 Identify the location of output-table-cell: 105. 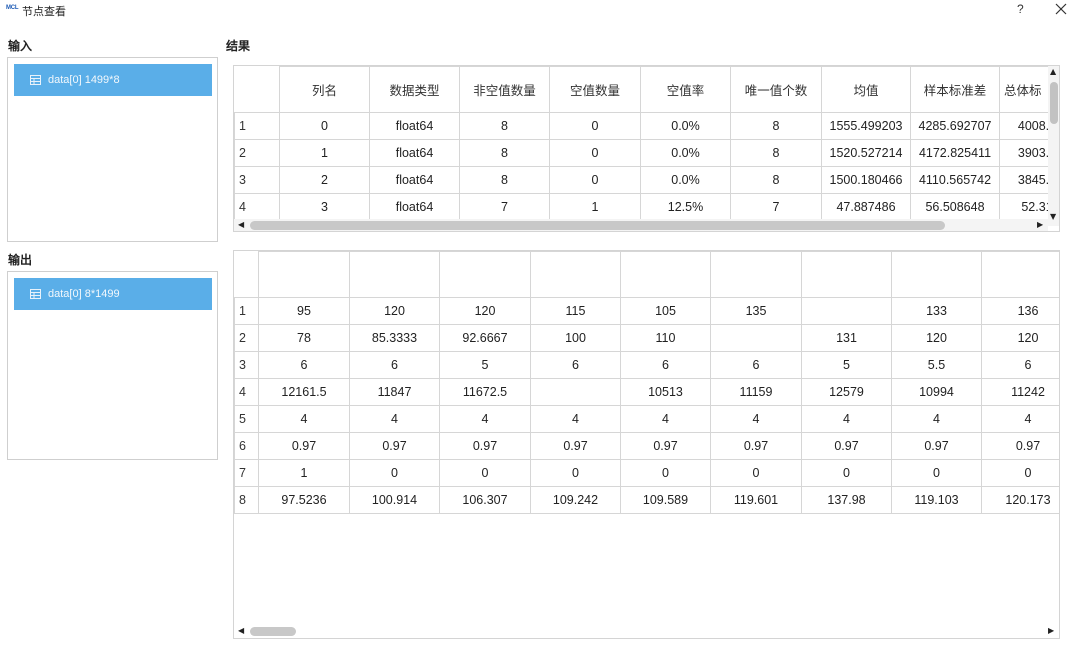
(665, 311).